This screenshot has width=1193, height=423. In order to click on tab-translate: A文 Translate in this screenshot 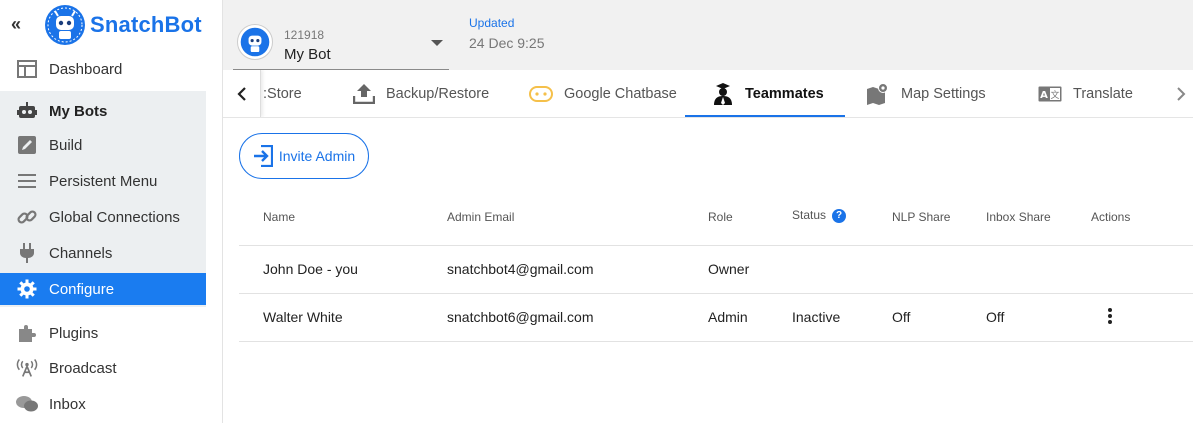, I will do `click(1085, 93)`.